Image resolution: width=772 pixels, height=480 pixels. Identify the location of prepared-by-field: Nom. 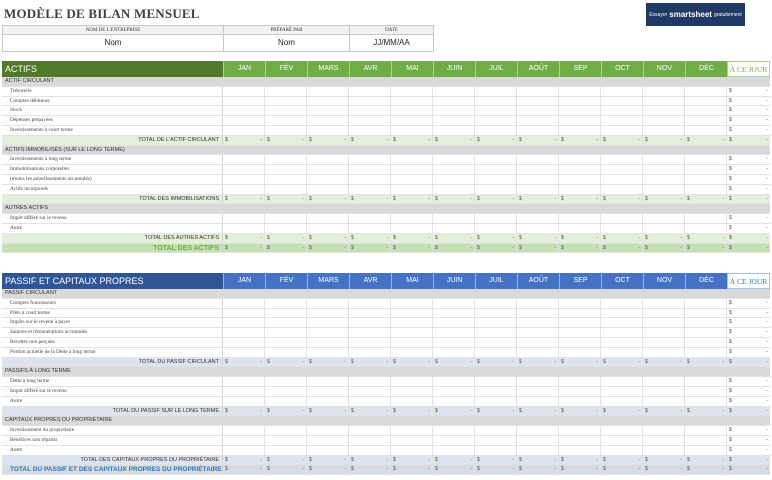
(286, 43).